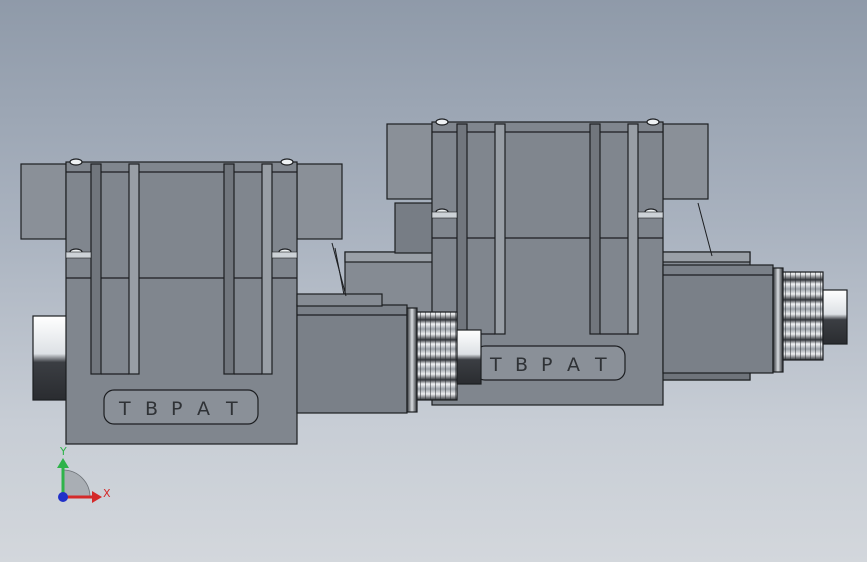  What do you see at coordinates (495, 365) in the screenshot?
I see `valve-back-port-T1: T` at bounding box center [495, 365].